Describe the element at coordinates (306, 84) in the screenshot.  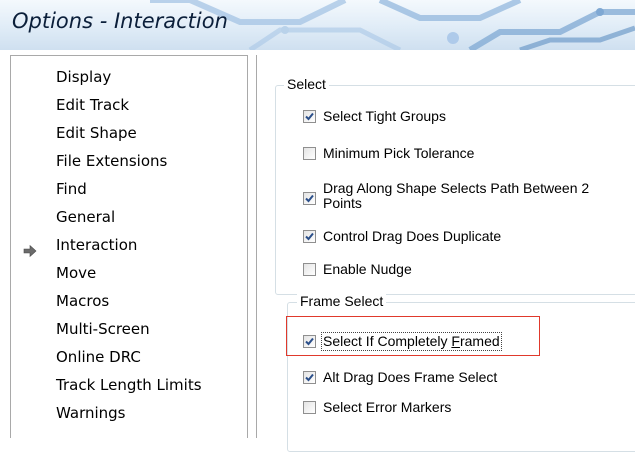
I see `select-group-label: Select` at that location.